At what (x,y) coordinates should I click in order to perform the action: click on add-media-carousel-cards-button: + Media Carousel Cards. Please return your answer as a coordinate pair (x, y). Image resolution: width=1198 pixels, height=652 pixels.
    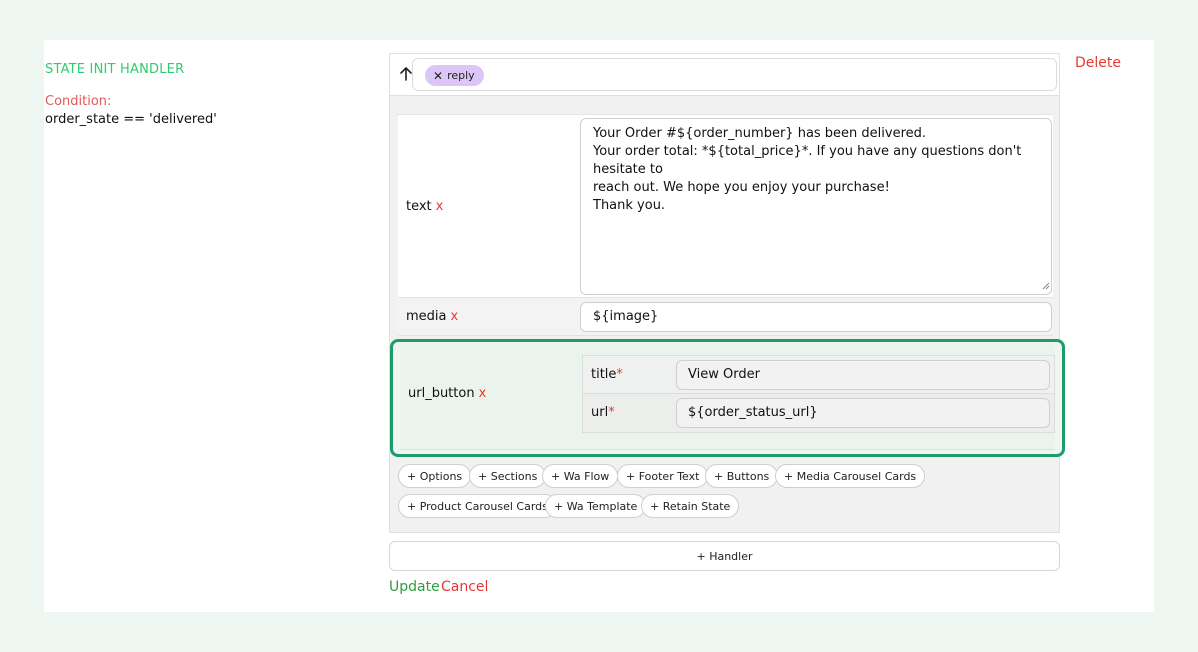
    Looking at the image, I should click on (850, 476).